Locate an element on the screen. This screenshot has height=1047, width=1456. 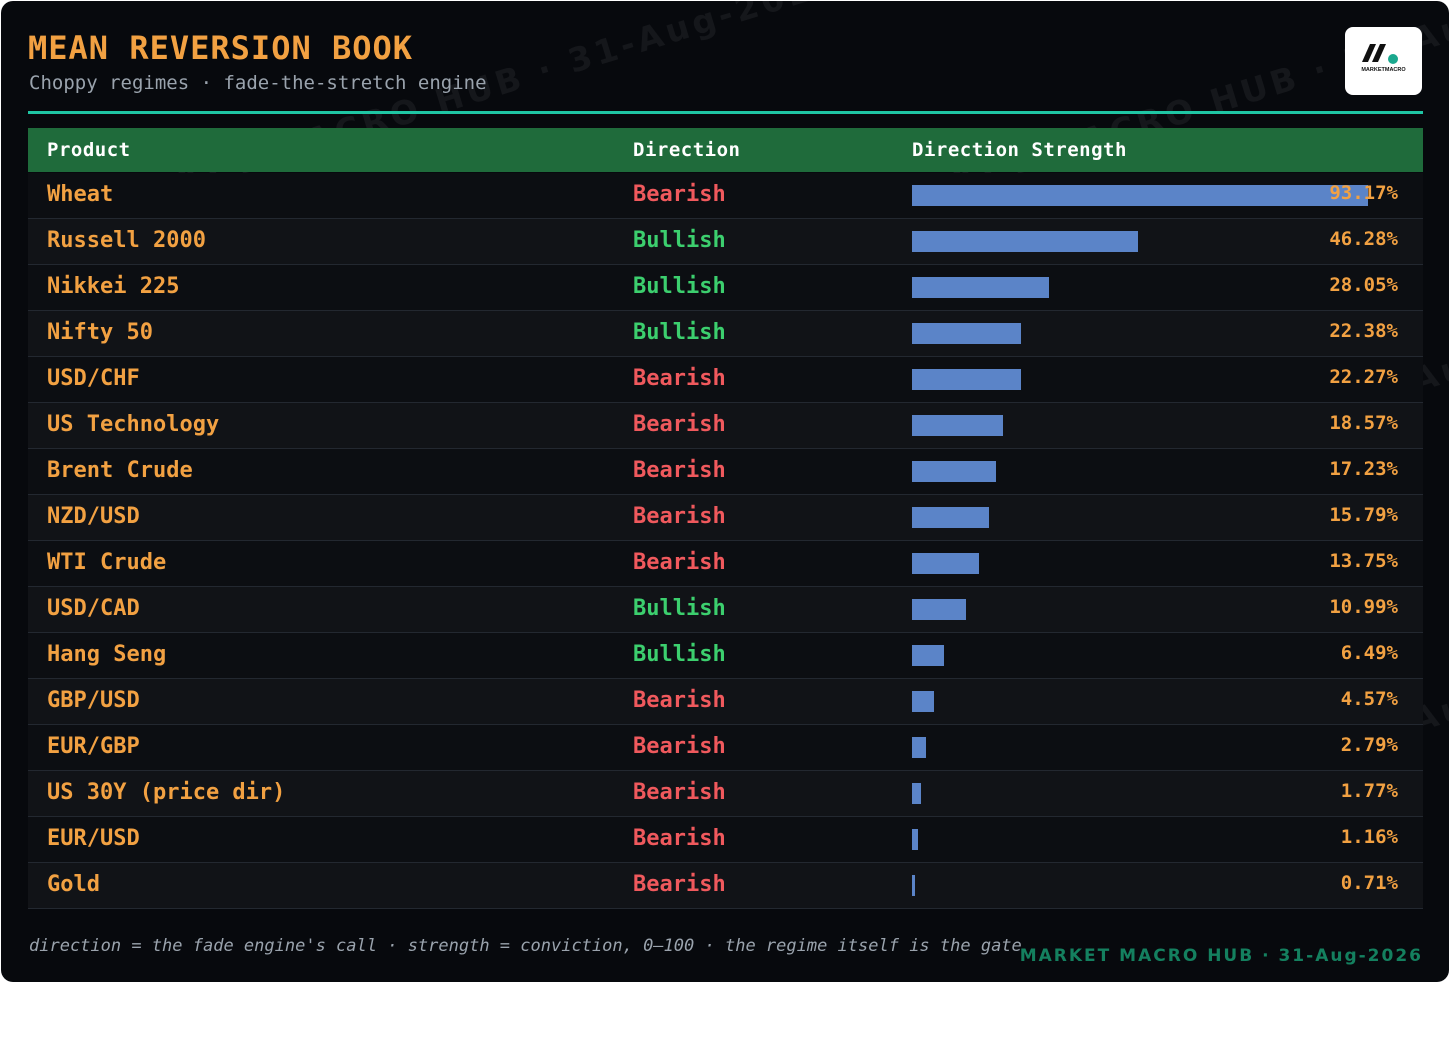
strength-value: 1.16% is located at coordinates (1369, 837).